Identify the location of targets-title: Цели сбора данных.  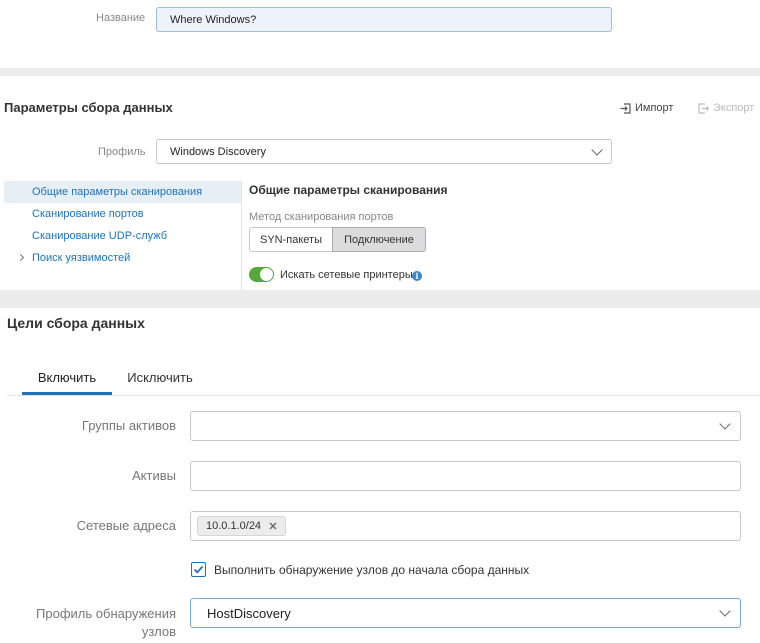
(76, 323).